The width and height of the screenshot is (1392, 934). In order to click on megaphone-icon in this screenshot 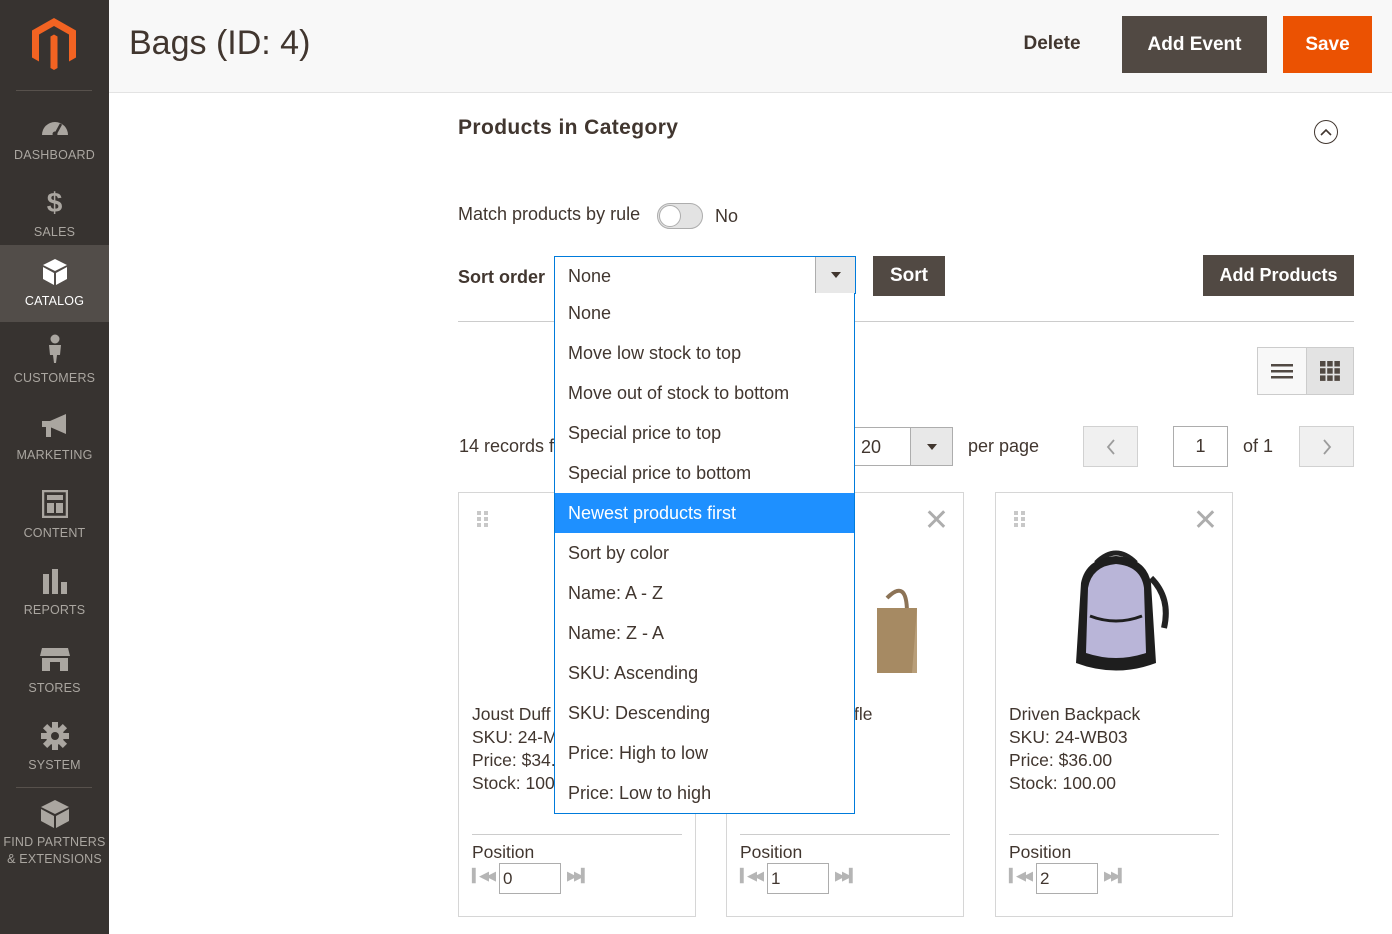, I will do `click(54, 426)`.